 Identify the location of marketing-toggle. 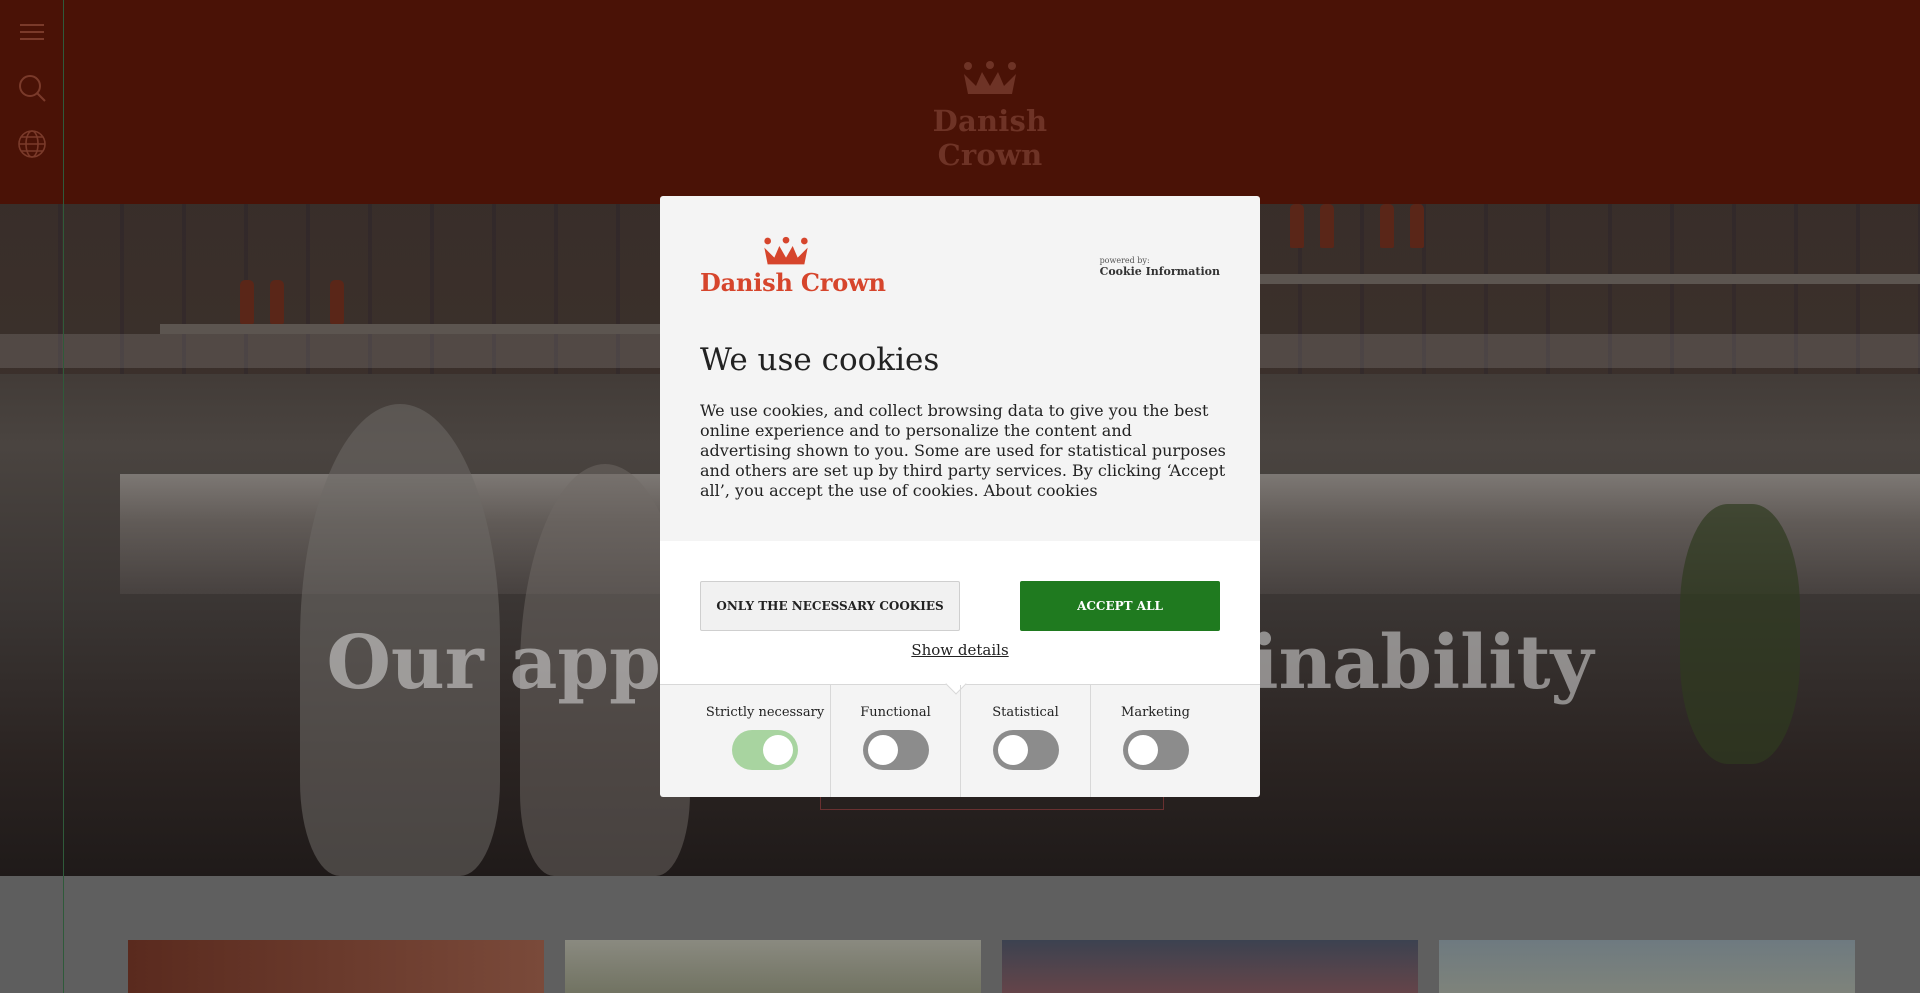
(1155, 750).